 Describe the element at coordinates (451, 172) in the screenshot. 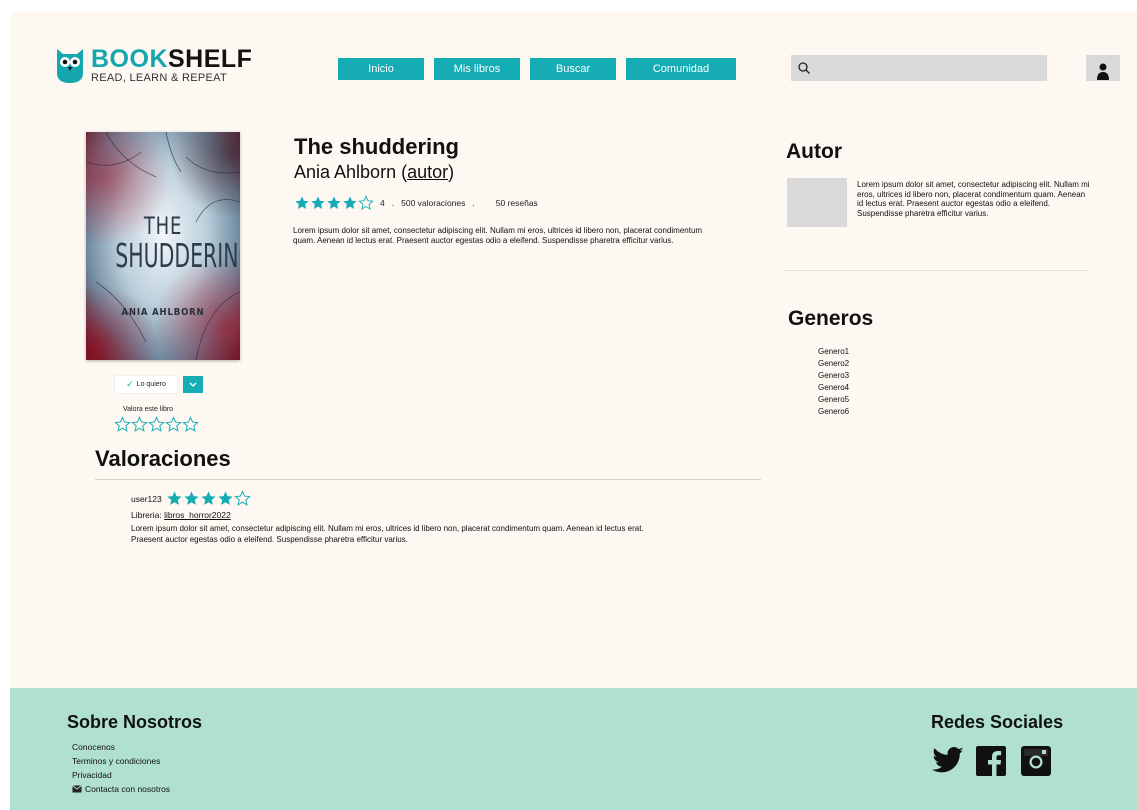

I see `author-close: )` at that location.